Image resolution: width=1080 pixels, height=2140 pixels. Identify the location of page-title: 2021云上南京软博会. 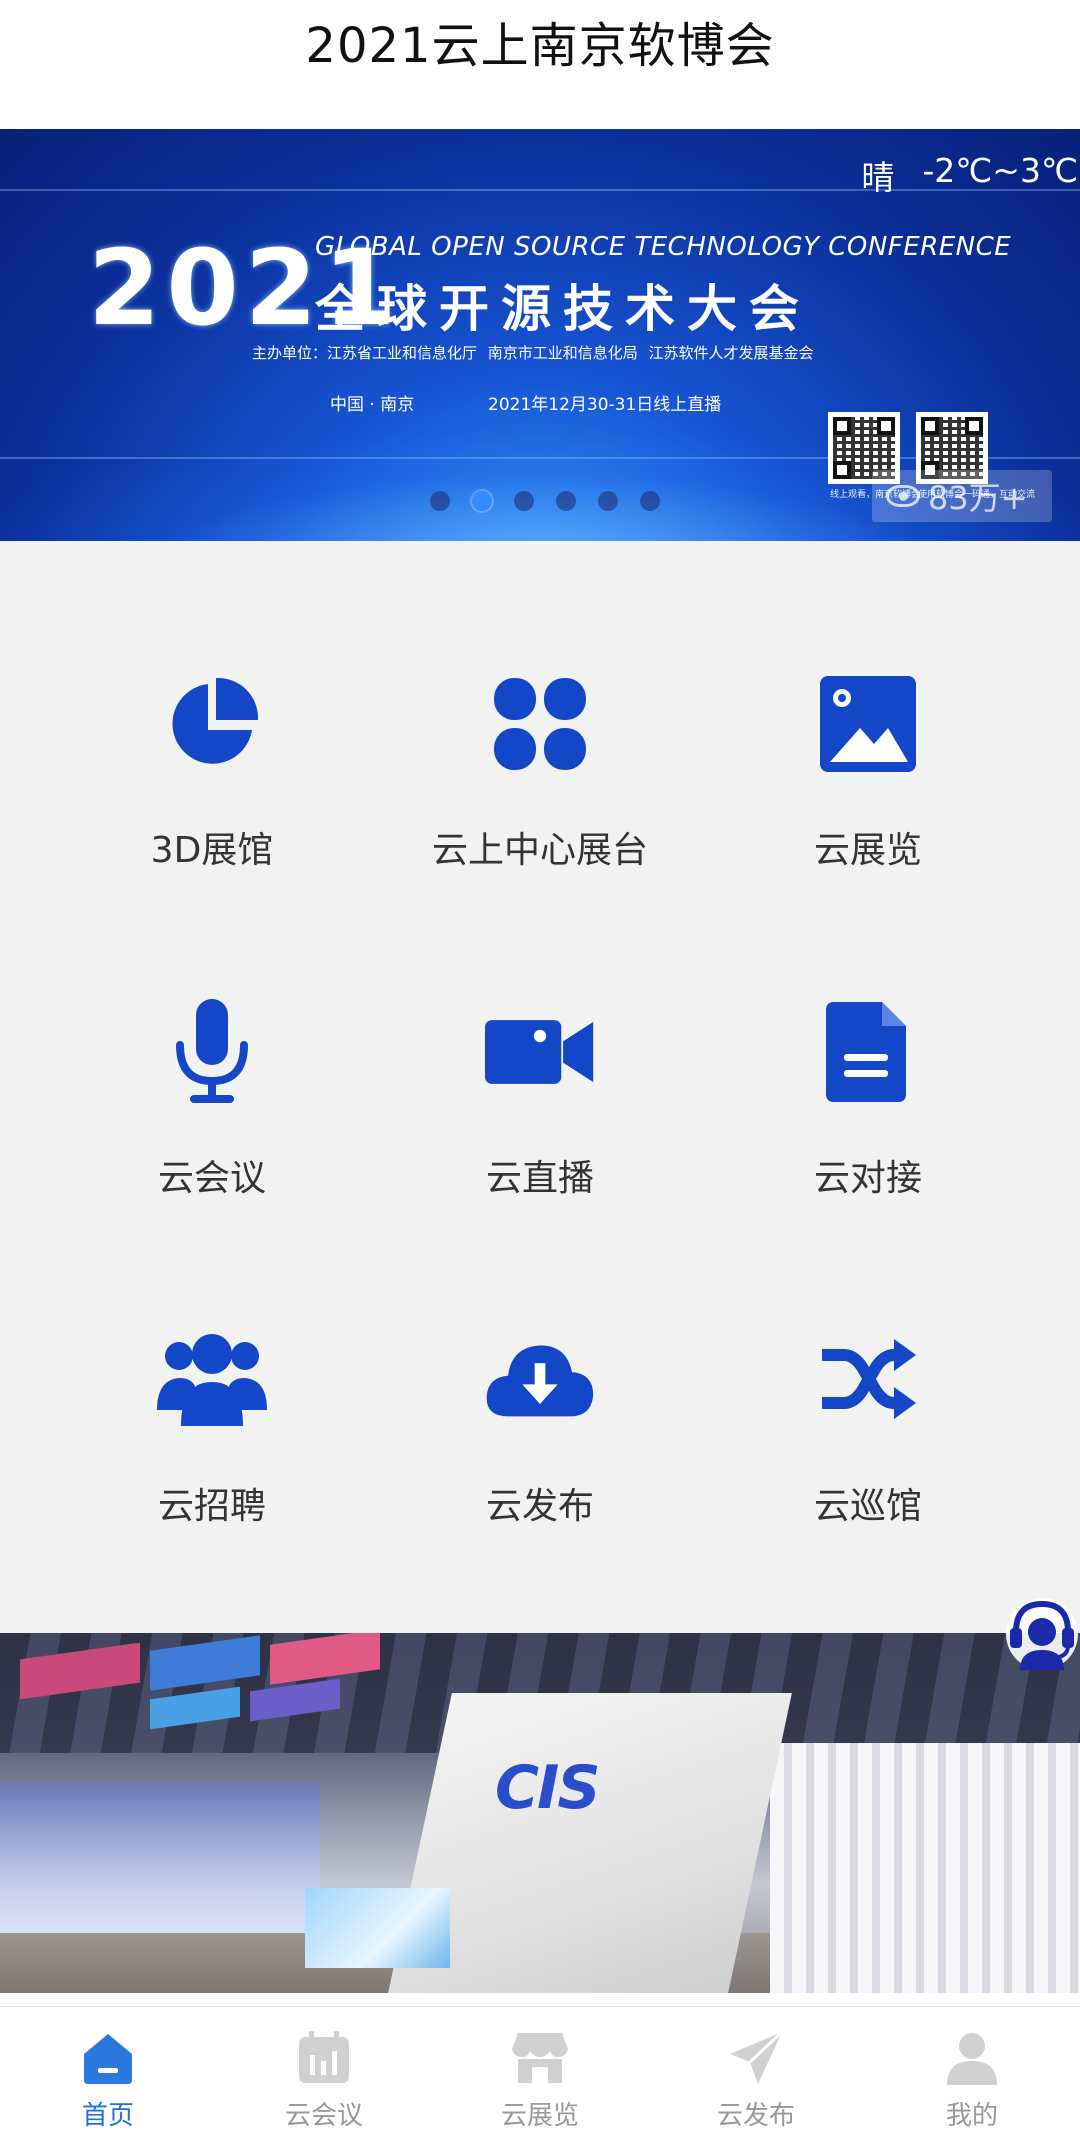
(540, 46).